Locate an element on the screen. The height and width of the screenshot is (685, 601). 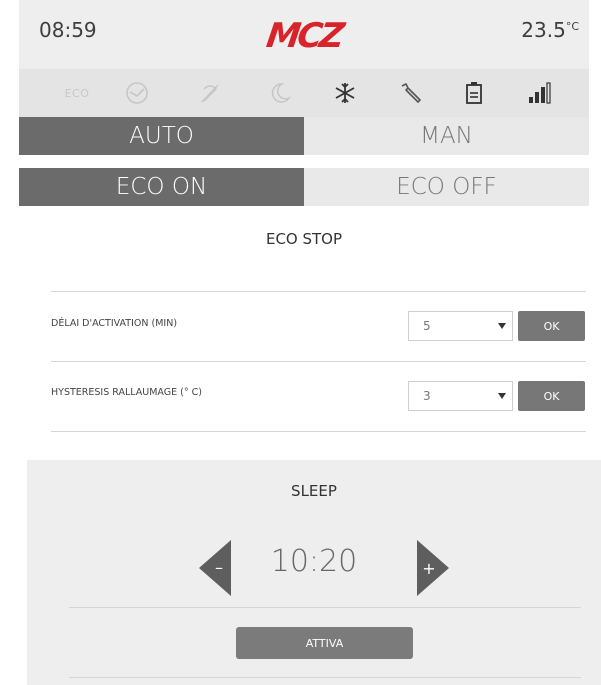
eco-off-button: ECO OFF is located at coordinates (446, 187).